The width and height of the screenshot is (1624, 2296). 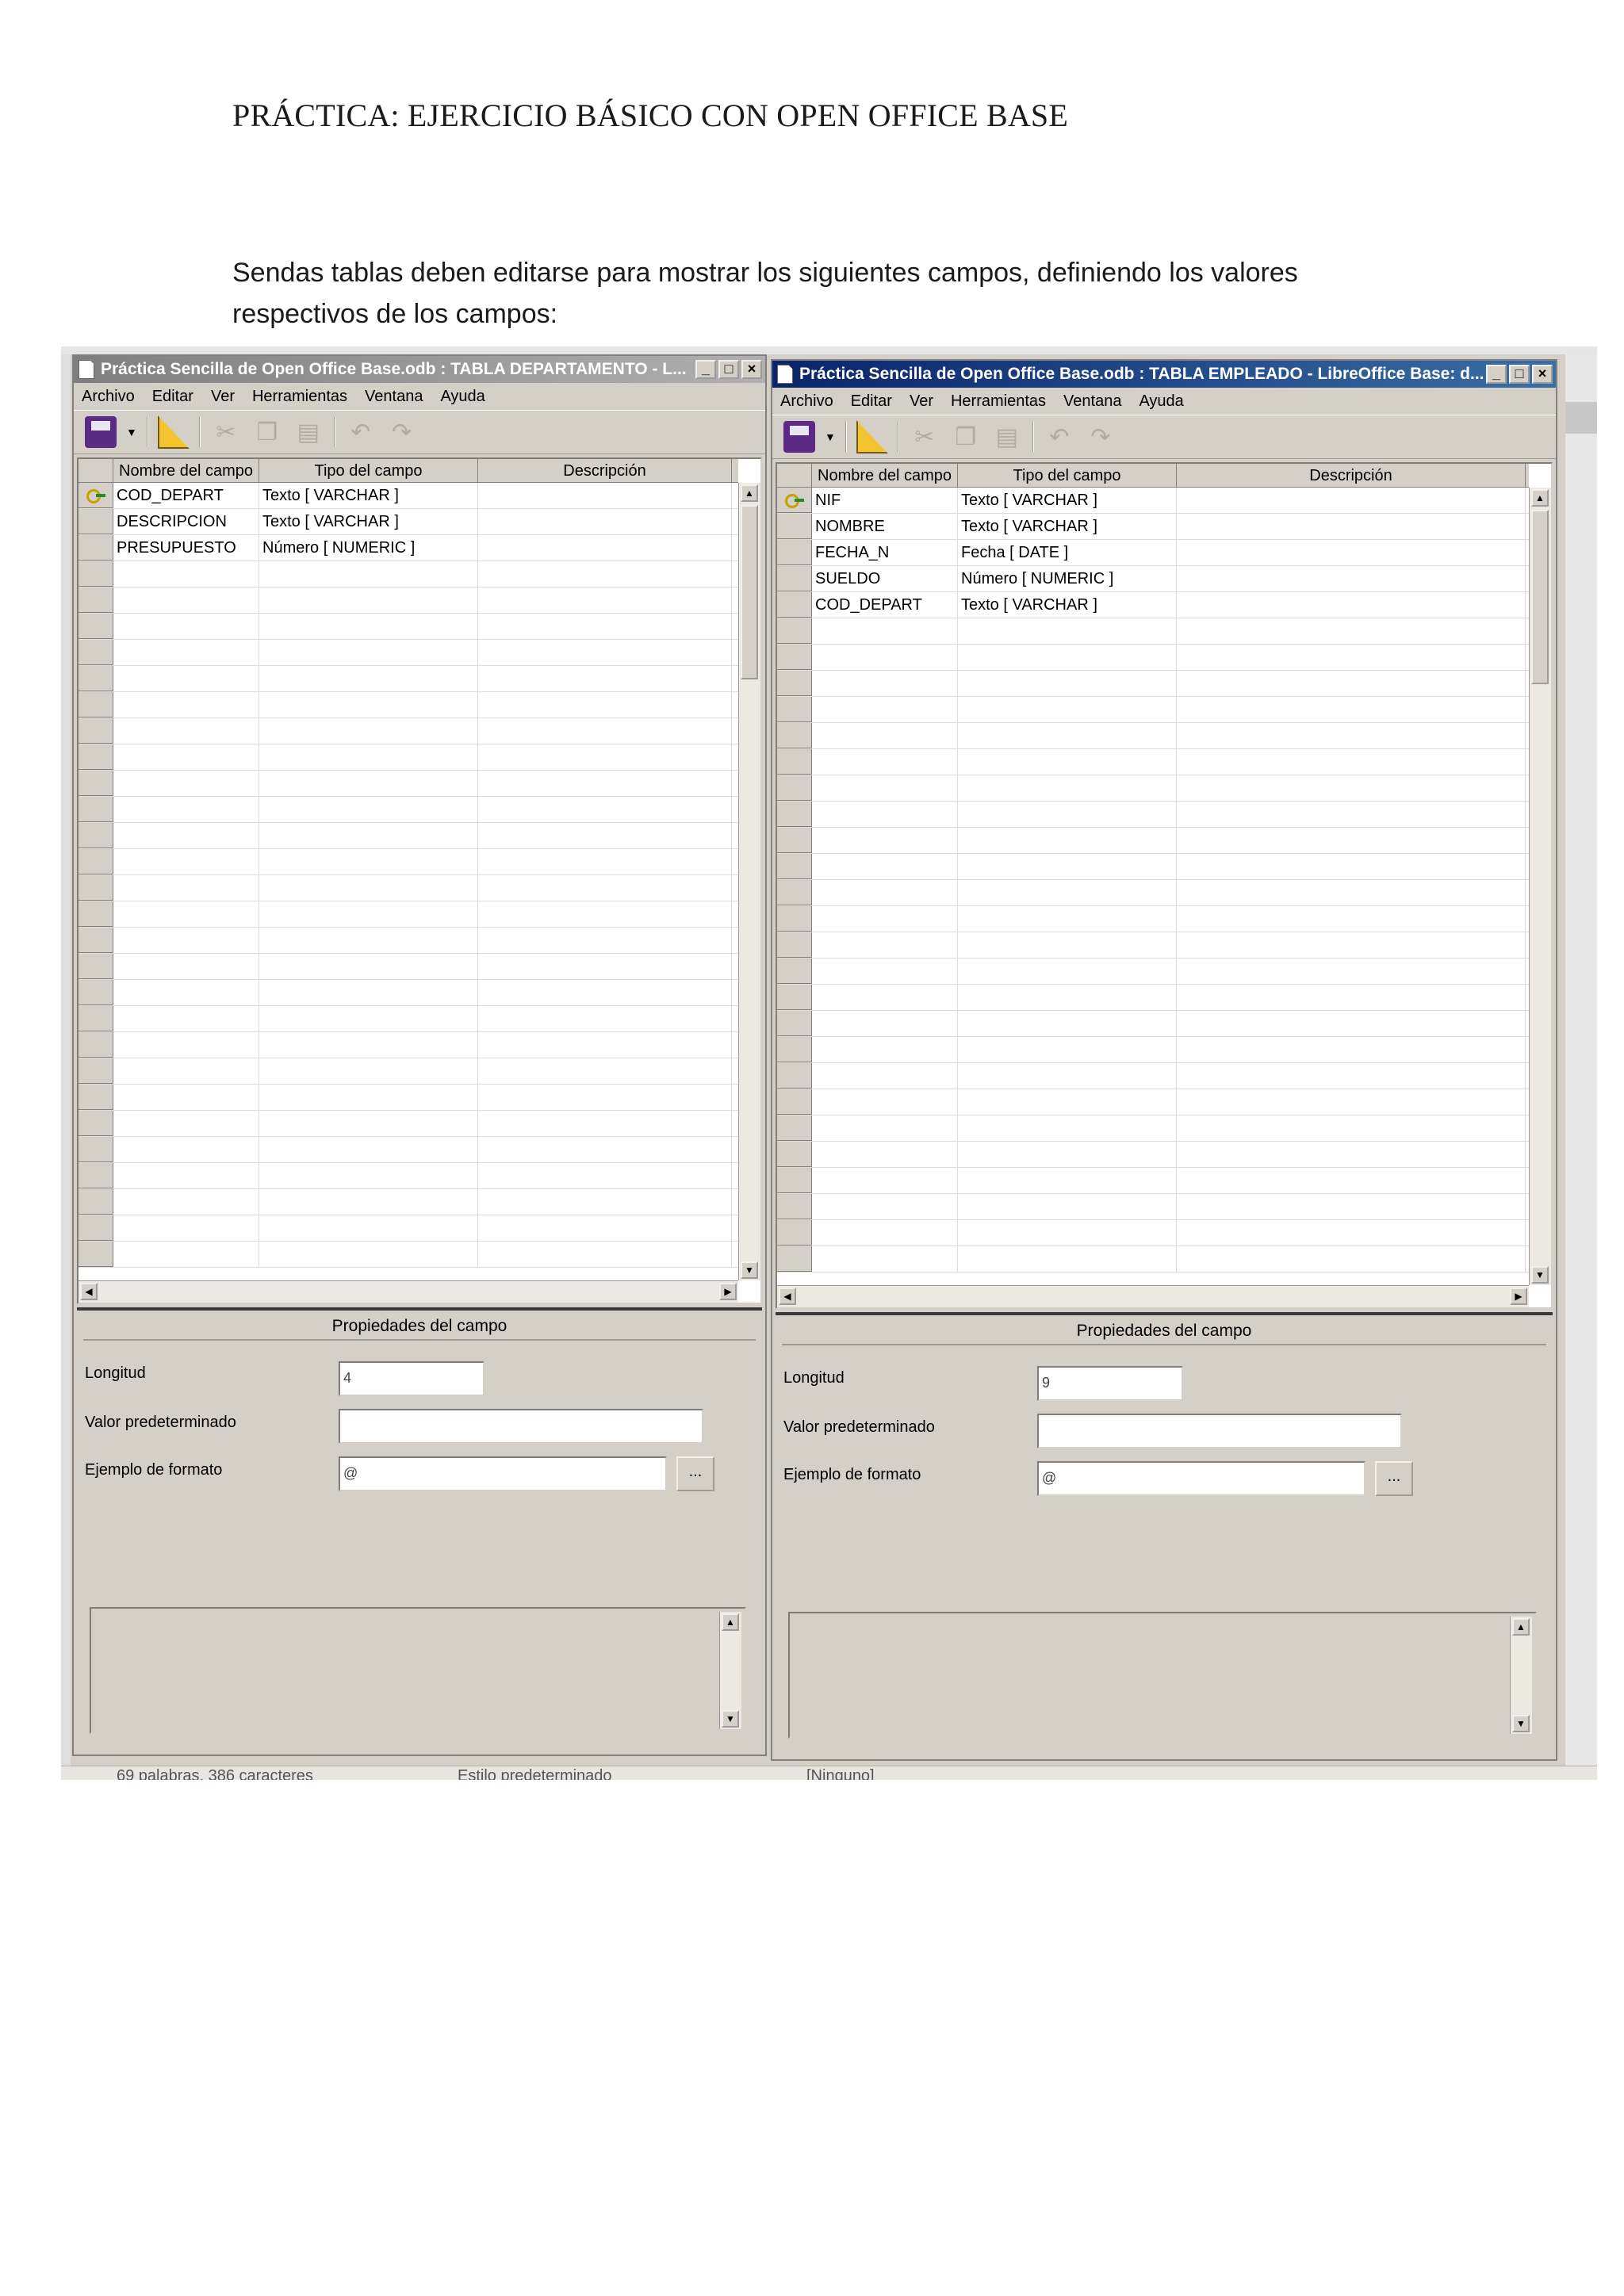 I want to click on table-row: SUELDO Número [ NUMERIC ], so click(x=1153, y=579).